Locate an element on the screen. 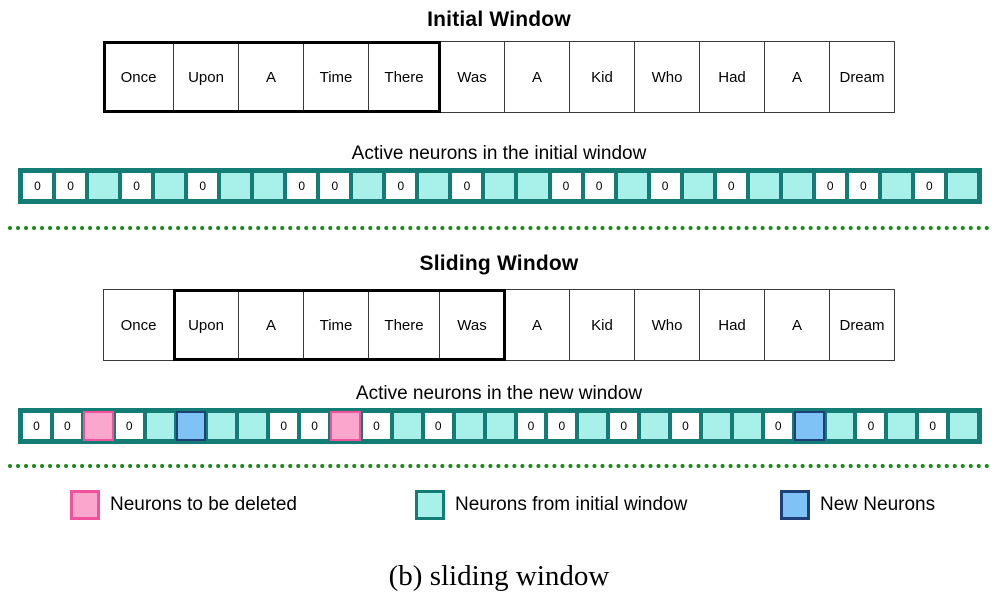  initial-window-token-cell: There is located at coordinates (404, 77).